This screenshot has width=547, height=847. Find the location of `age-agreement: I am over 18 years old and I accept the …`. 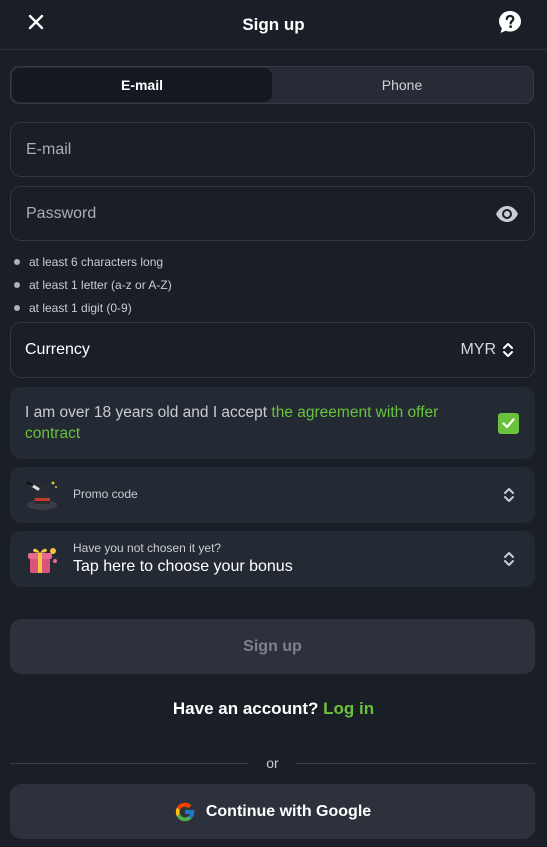

age-agreement: I am over 18 years old and I accept the … is located at coordinates (272, 423).